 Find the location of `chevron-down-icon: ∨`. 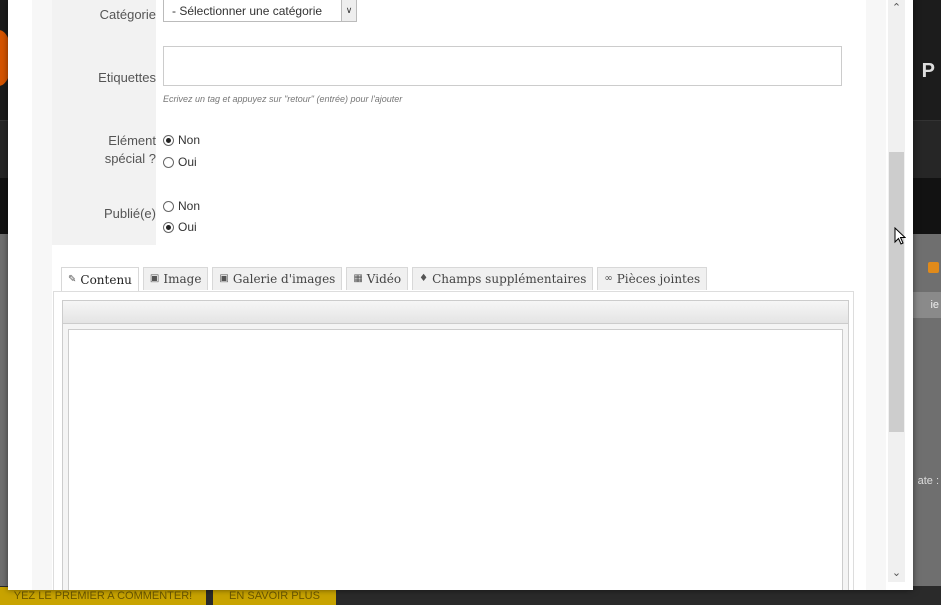

chevron-down-icon: ∨ is located at coordinates (348, 10).